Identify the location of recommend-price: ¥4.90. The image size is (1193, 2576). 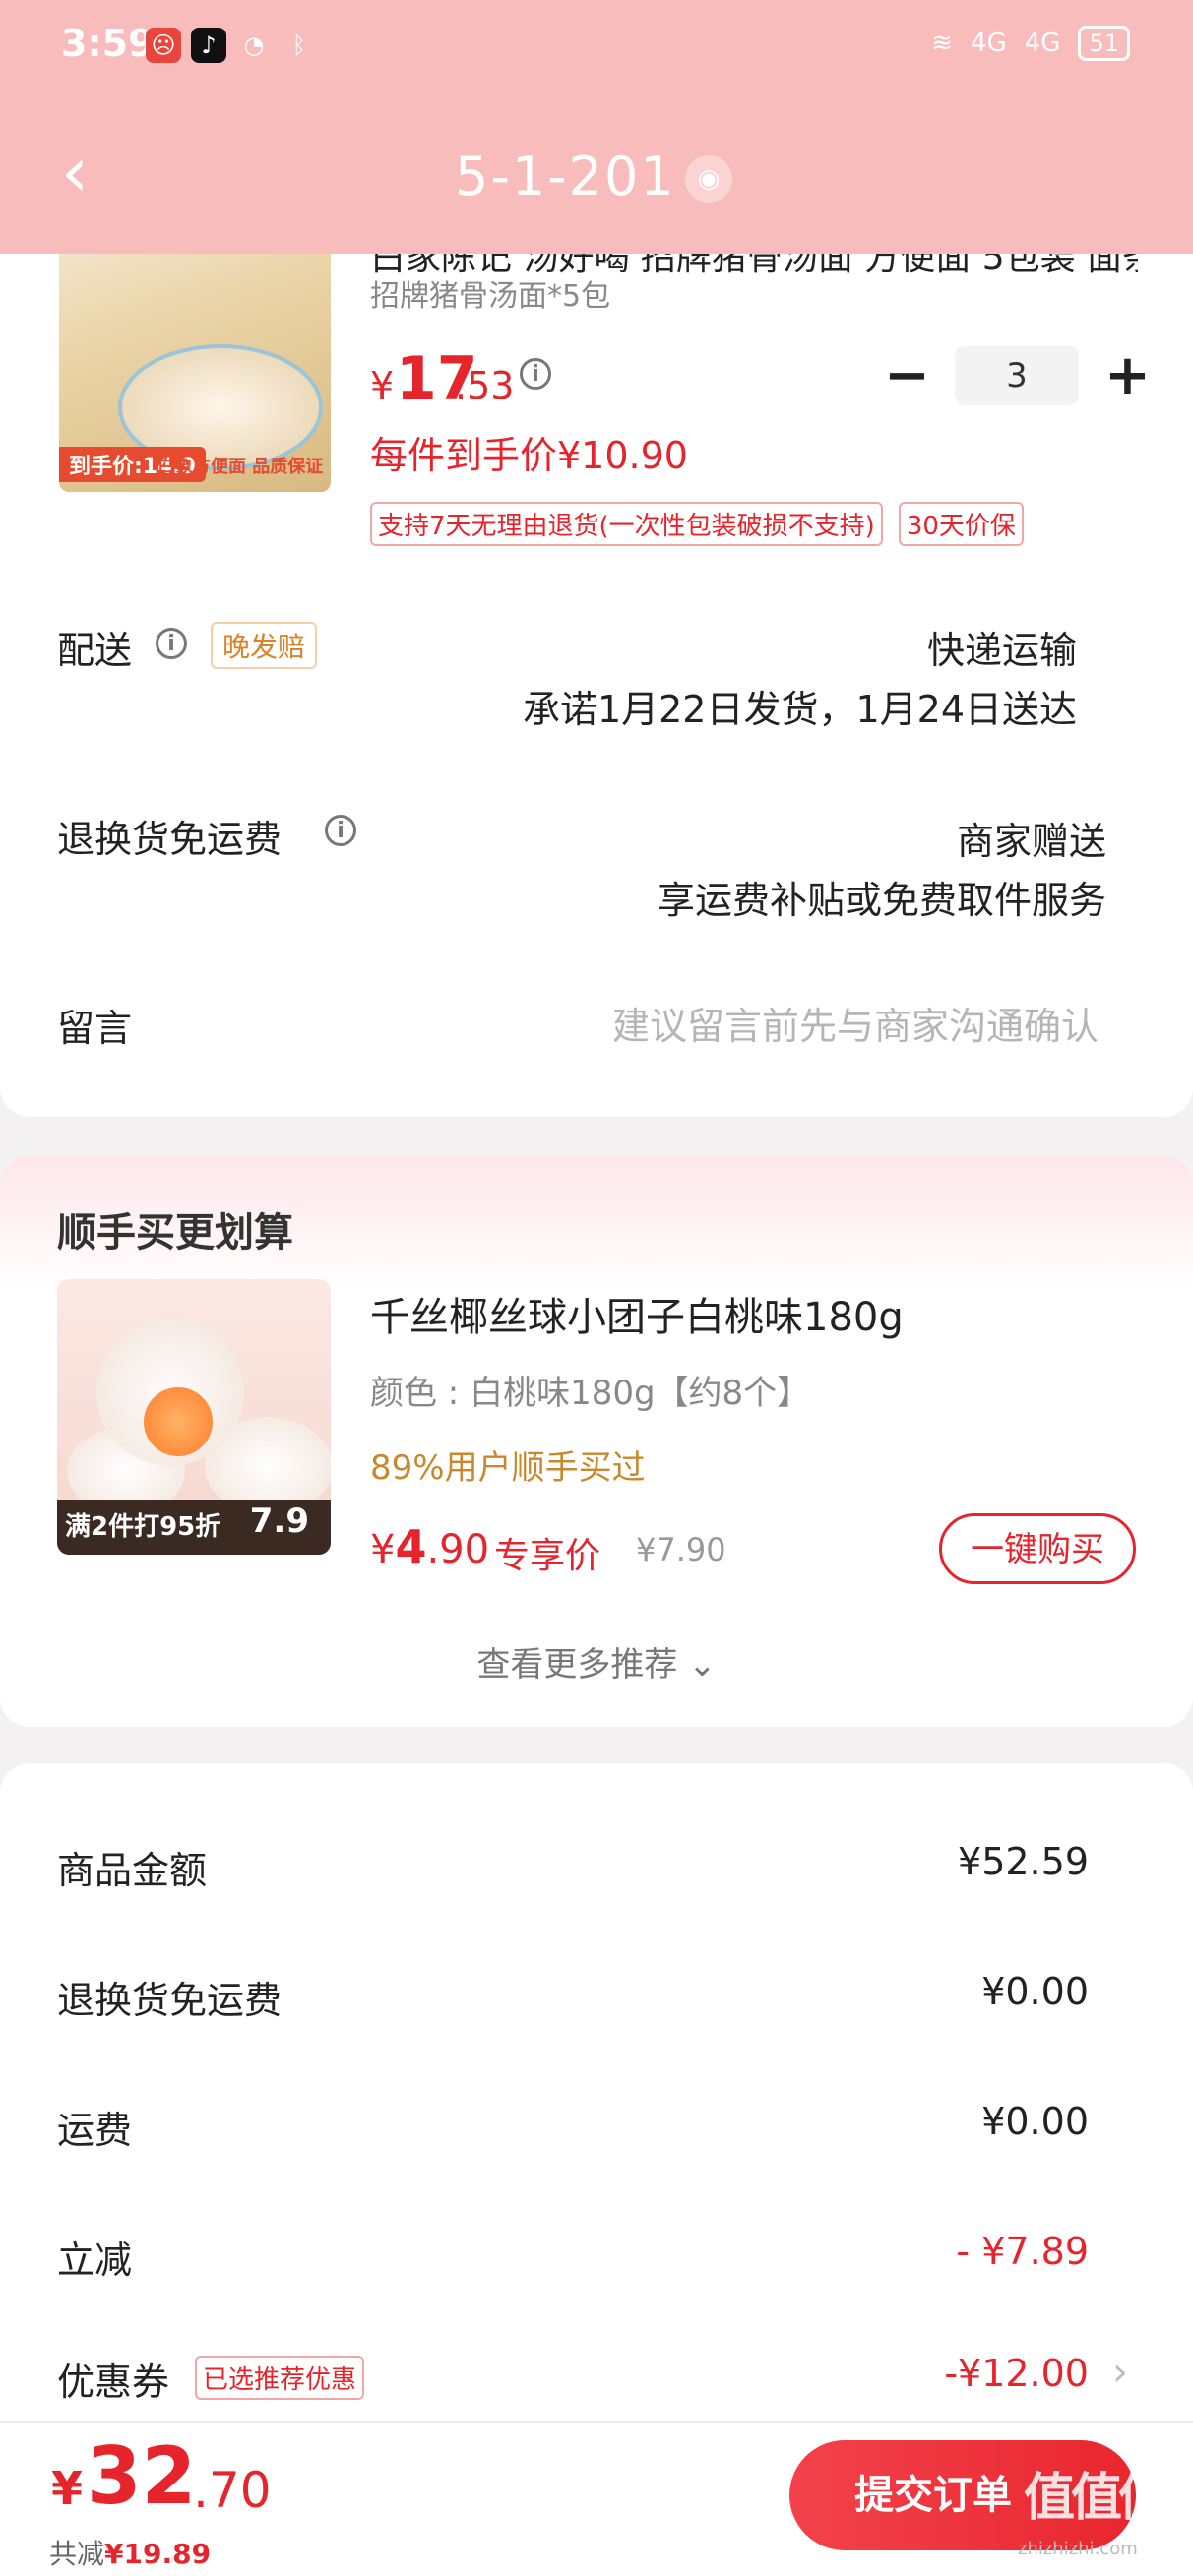
(430, 1546).